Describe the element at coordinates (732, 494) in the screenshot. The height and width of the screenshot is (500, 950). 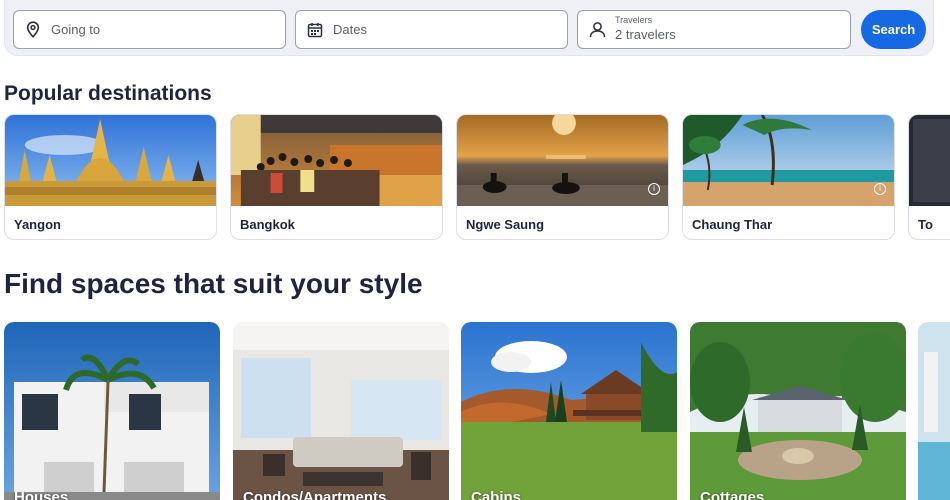
I see `space-label: Cottages` at that location.